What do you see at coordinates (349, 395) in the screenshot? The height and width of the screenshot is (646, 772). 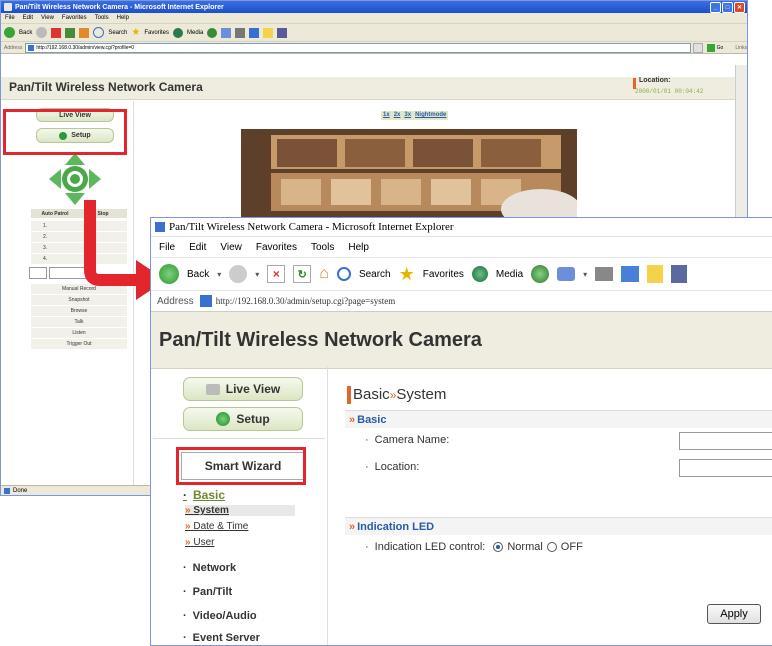 I see `heading-marker` at bounding box center [349, 395].